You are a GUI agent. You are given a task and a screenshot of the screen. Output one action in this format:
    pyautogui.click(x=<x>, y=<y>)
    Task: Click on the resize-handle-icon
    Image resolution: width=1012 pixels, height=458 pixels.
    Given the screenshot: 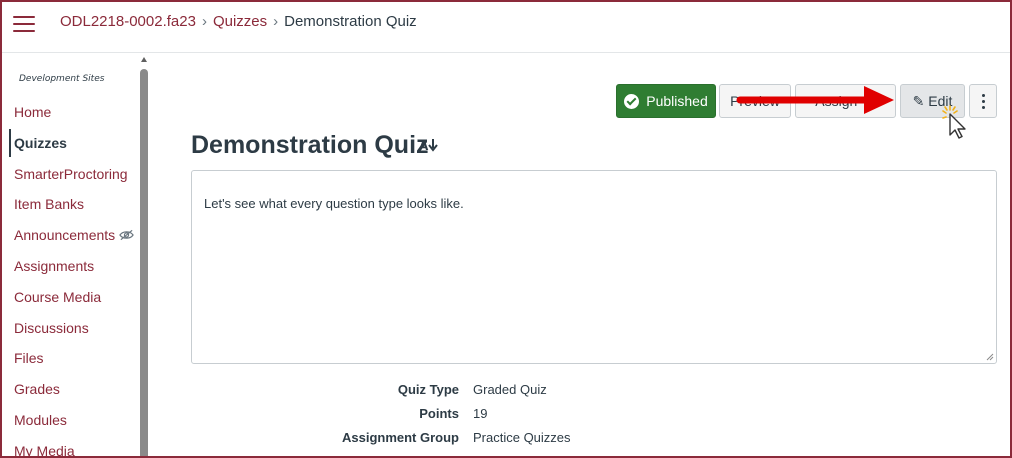 What is the action you would take?
    pyautogui.click(x=990, y=357)
    